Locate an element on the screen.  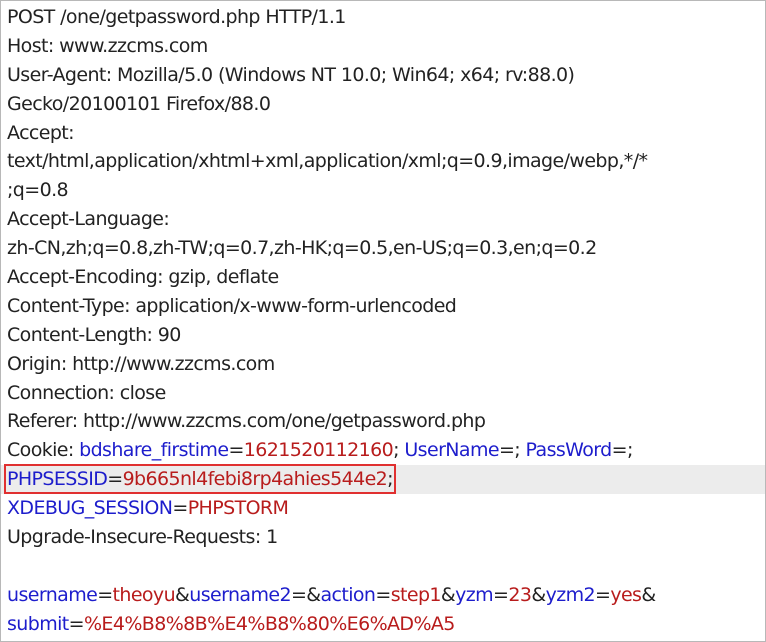
origin-text: Origin: http://www.zzcms.com is located at coordinates (141, 363).